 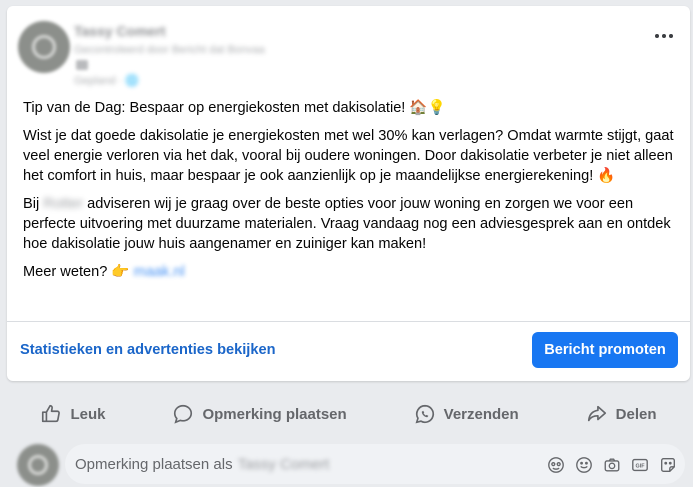 I want to click on send-button: Verzenden, so click(x=466, y=414).